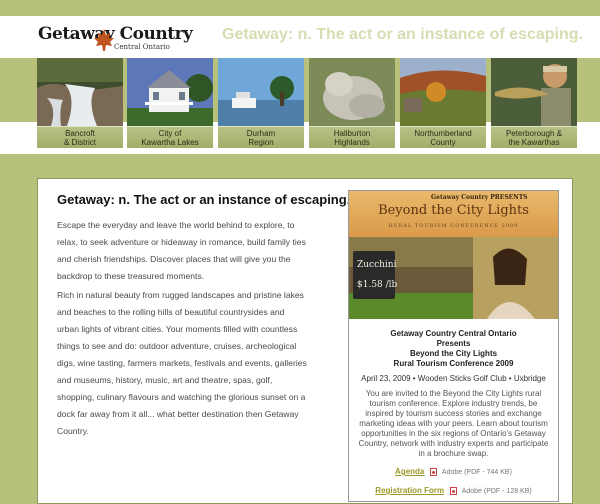 Image resolution: width=600 pixels, height=504 pixels. I want to click on registration-file-info: Adobe (PDF - 128 KB), so click(496, 491).